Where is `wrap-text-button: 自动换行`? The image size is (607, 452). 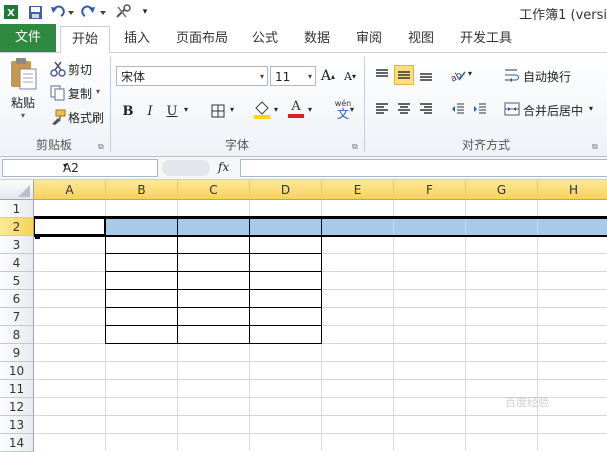 wrap-text-button: 自动换行 is located at coordinates (547, 76).